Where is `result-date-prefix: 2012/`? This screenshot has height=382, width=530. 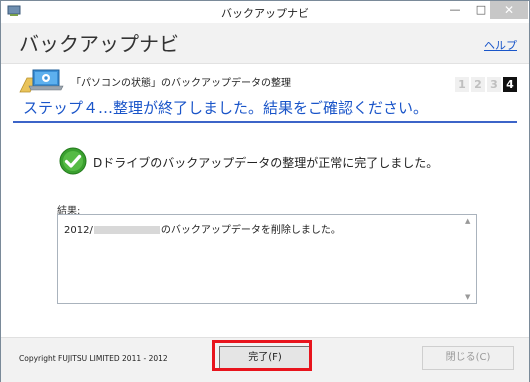 result-date-prefix: 2012/ is located at coordinates (78, 230).